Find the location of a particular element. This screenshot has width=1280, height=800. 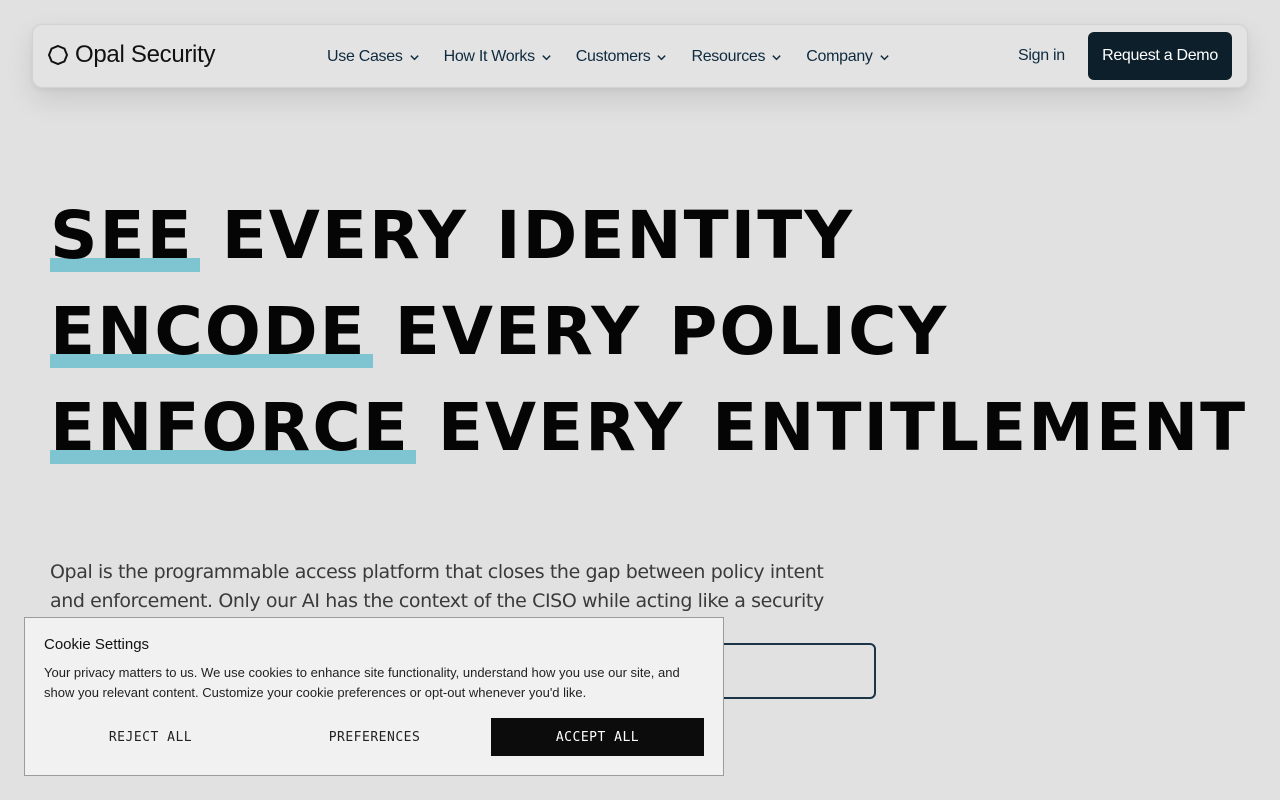

request-demo-button: Request a Demo is located at coordinates (1160, 56).